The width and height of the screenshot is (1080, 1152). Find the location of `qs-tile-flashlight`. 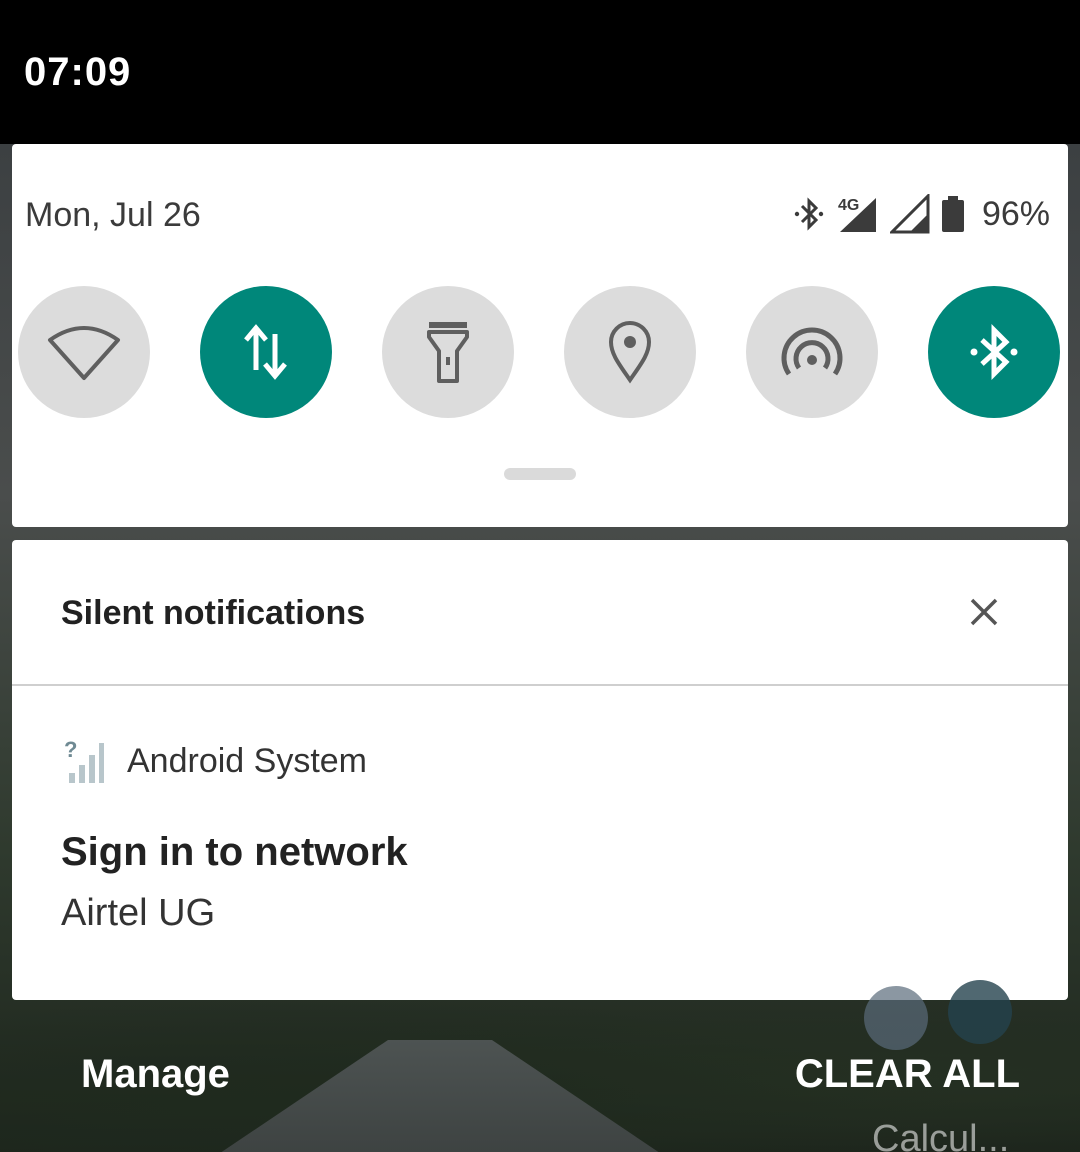

qs-tile-flashlight is located at coordinates (448, 352).